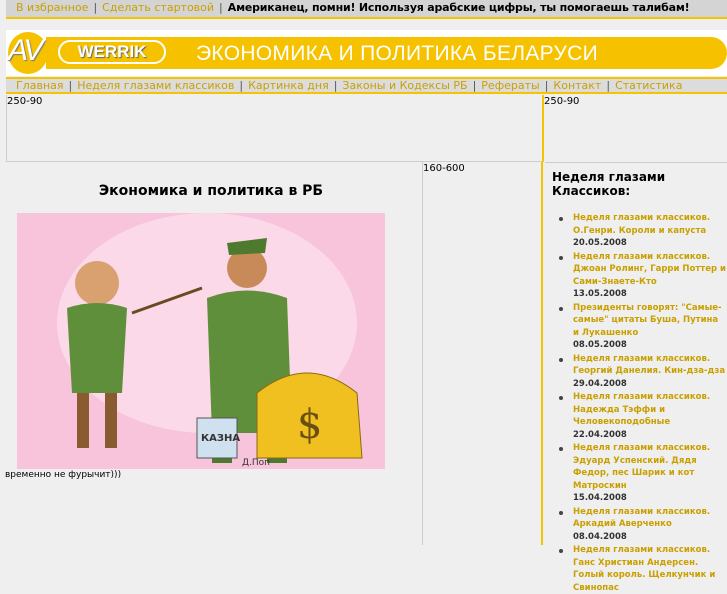 This screenshot has height=594, width=727. I want to click on article-date: 15.04.2008, so click(600, 498).